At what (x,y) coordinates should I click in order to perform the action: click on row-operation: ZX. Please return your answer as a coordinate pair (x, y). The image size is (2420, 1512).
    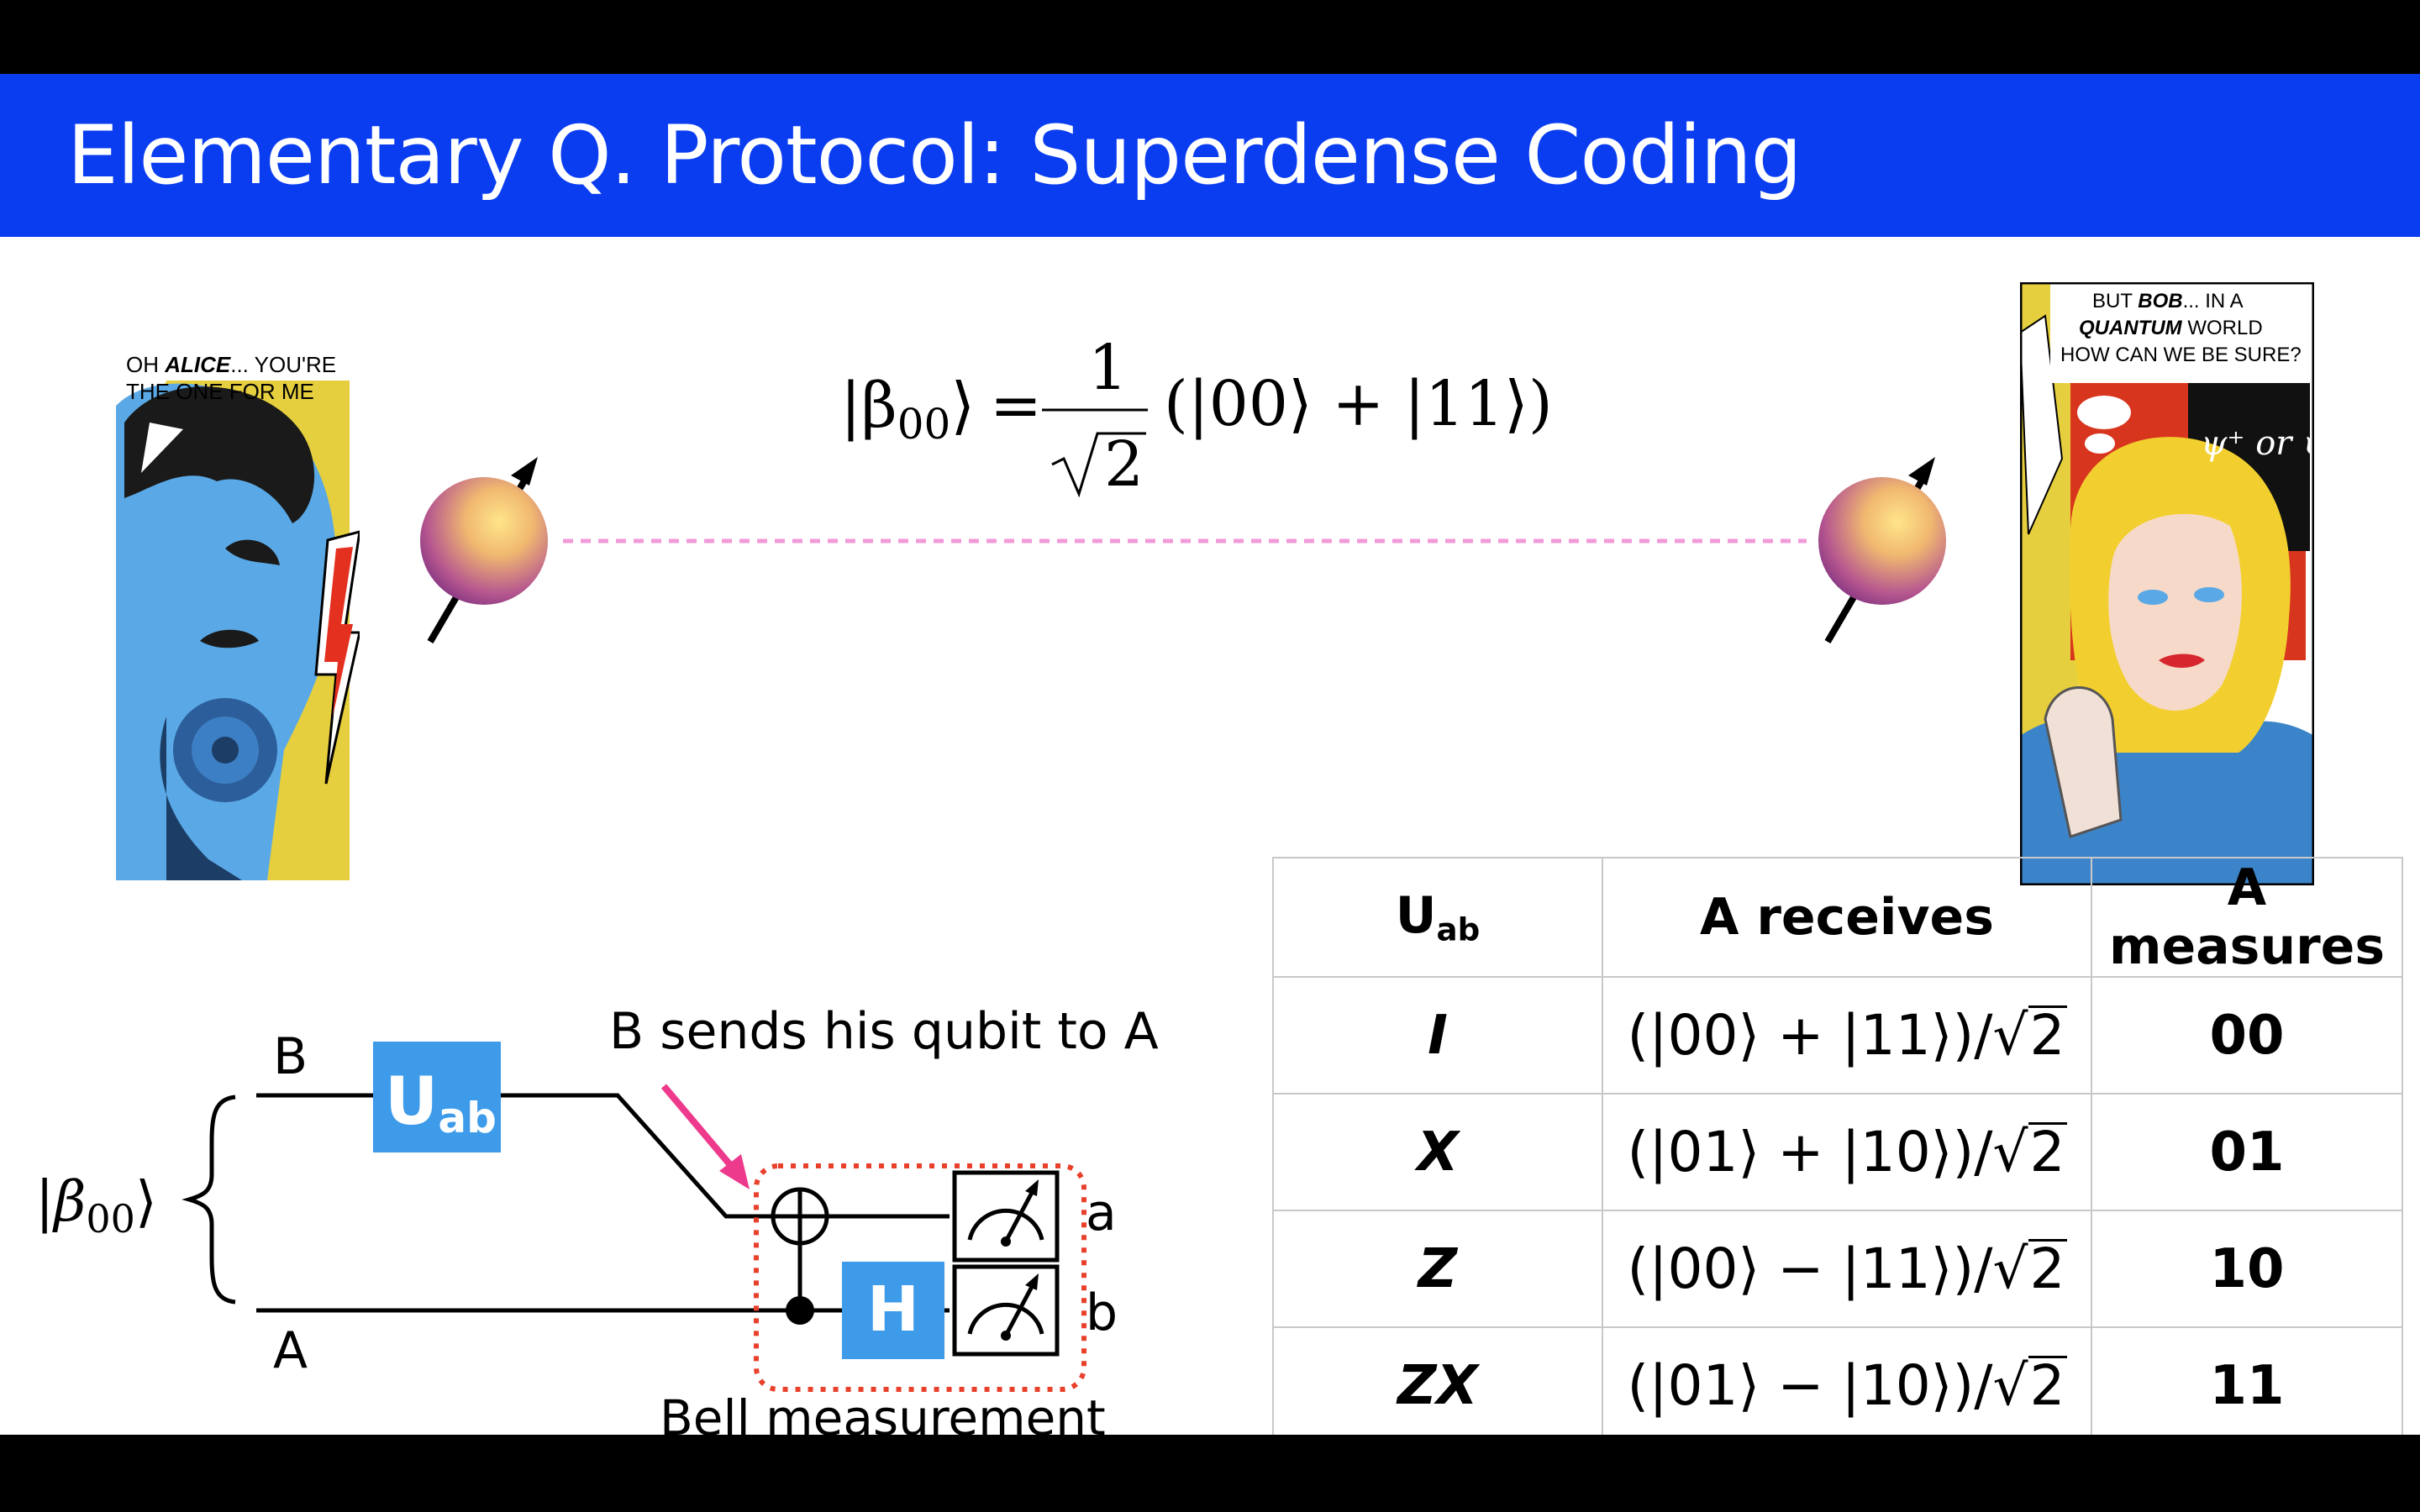
    Looking at the image, I should click on (1437, 1380).